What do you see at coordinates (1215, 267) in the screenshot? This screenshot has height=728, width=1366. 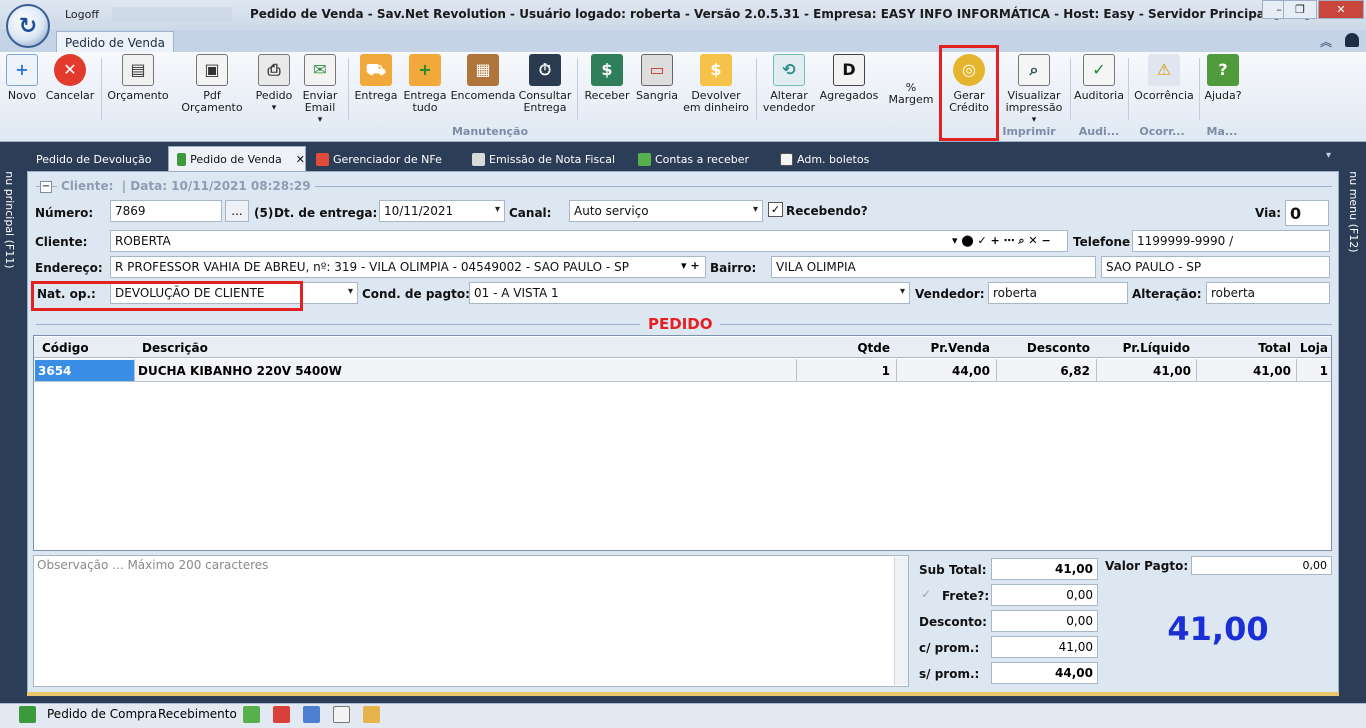 I see `cidade-field: SAO PAULO - SP` at bounding box center [1215, 267].